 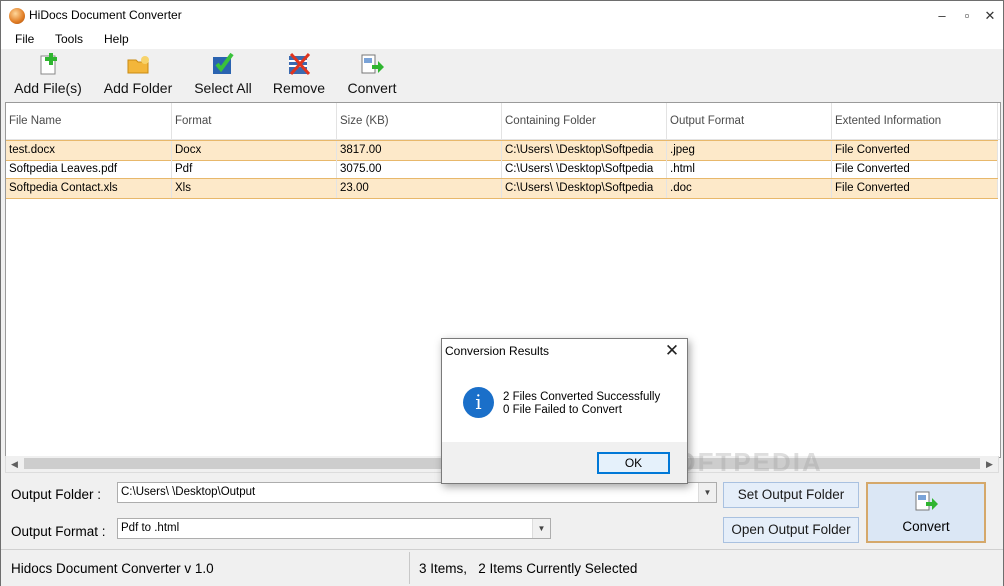 What do you see at coordinates (926, 526) in the screenshot?
I see `convert-button-label: Convert` at bounding box center [926, 526].